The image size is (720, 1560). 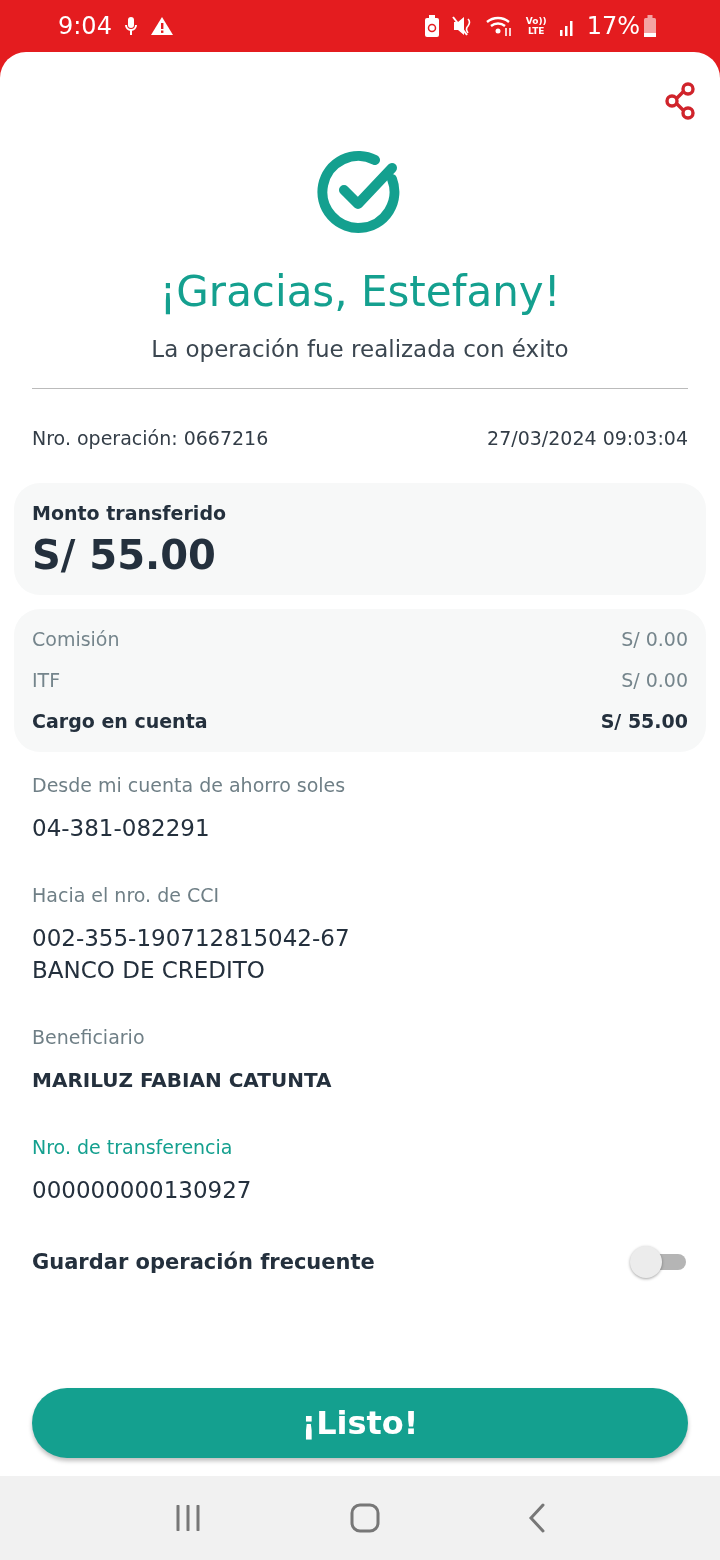 What do you see at coordinates (587, 438) in the screenshot?
I see `operation-datetime: 27/03/2024 09:03:04` at bounding box center [587, 438].